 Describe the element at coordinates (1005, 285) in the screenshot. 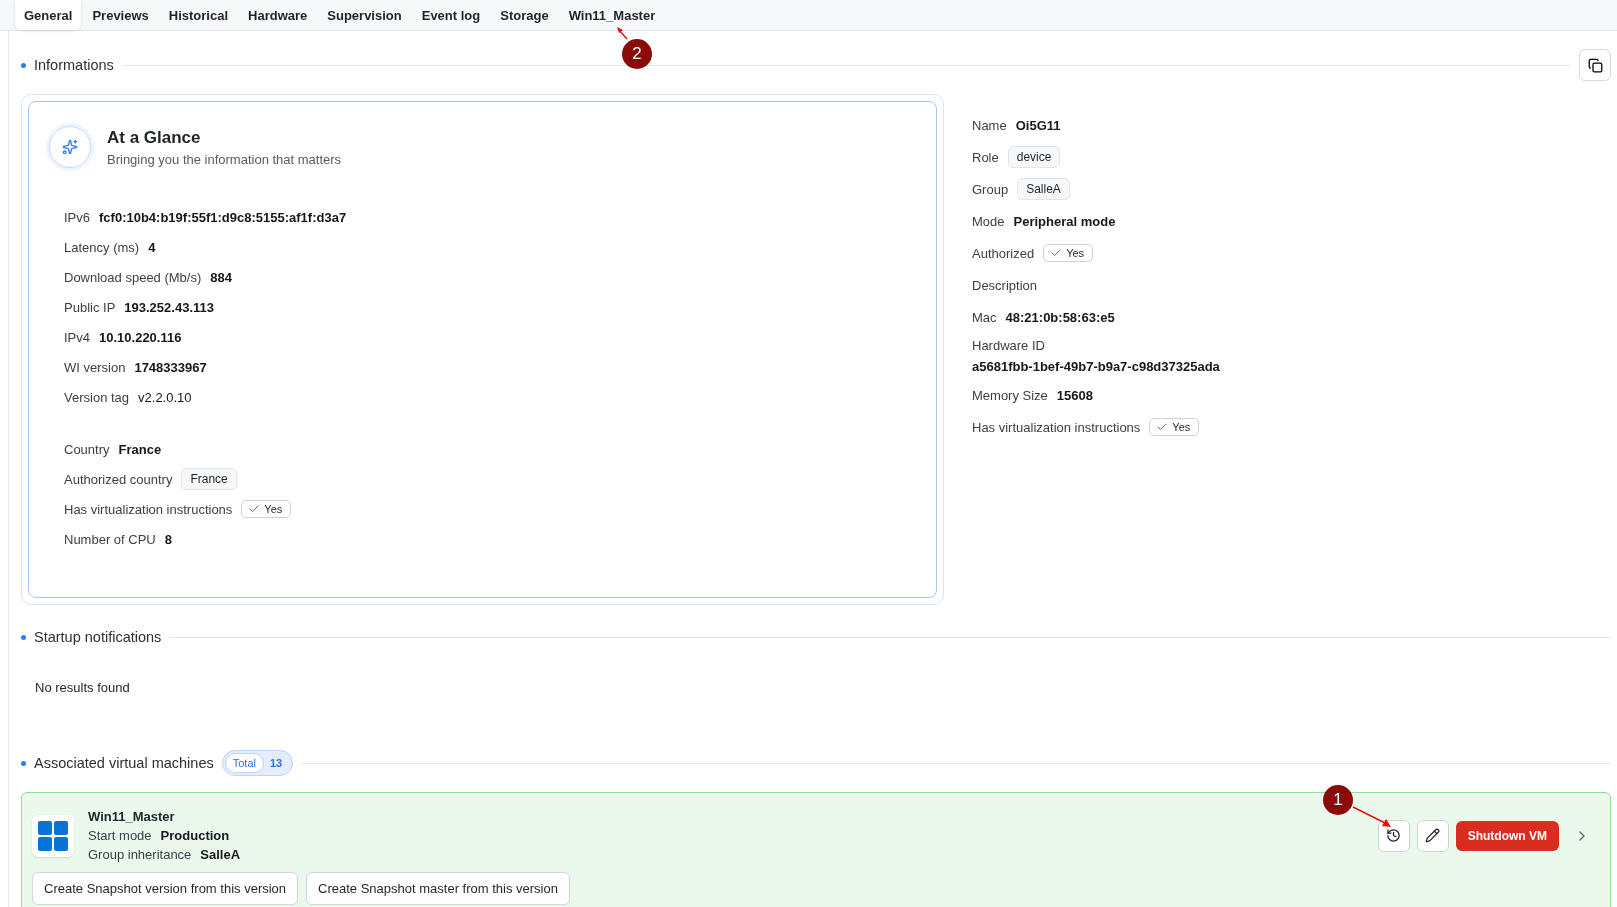

I see `field-label: Description` at that location.